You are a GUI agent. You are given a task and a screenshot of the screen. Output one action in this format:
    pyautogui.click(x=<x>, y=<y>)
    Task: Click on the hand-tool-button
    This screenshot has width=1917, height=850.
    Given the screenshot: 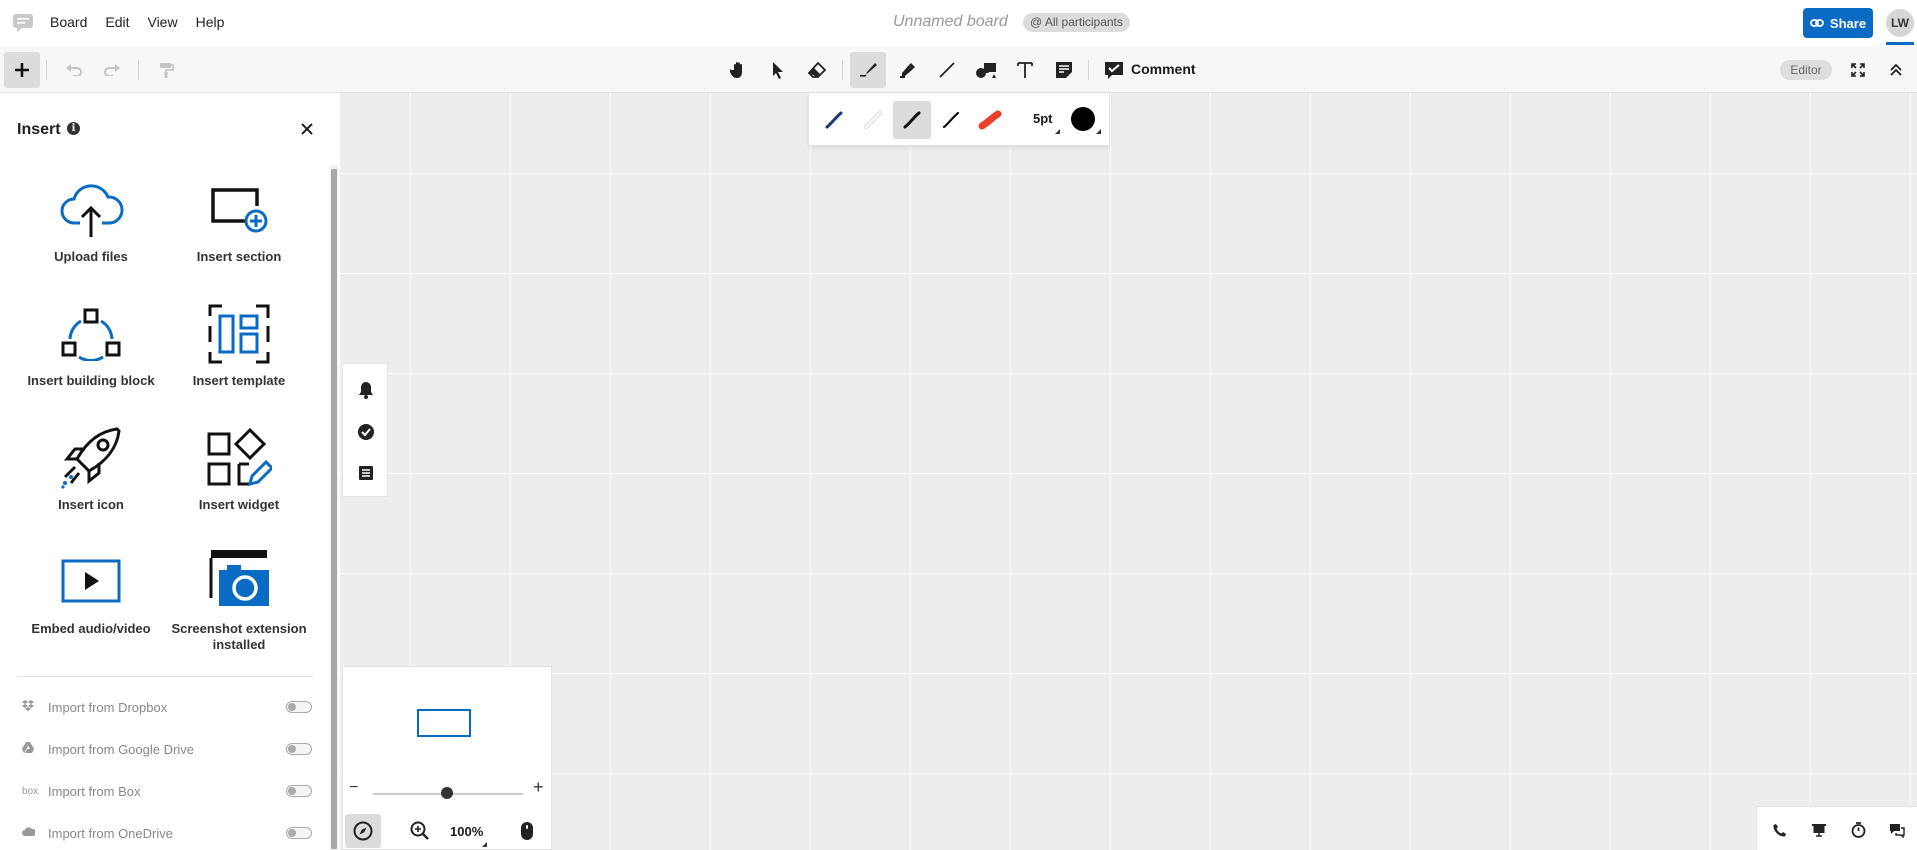 What is the action you would take?
    pyautogui.click(x=739, y=70)
    